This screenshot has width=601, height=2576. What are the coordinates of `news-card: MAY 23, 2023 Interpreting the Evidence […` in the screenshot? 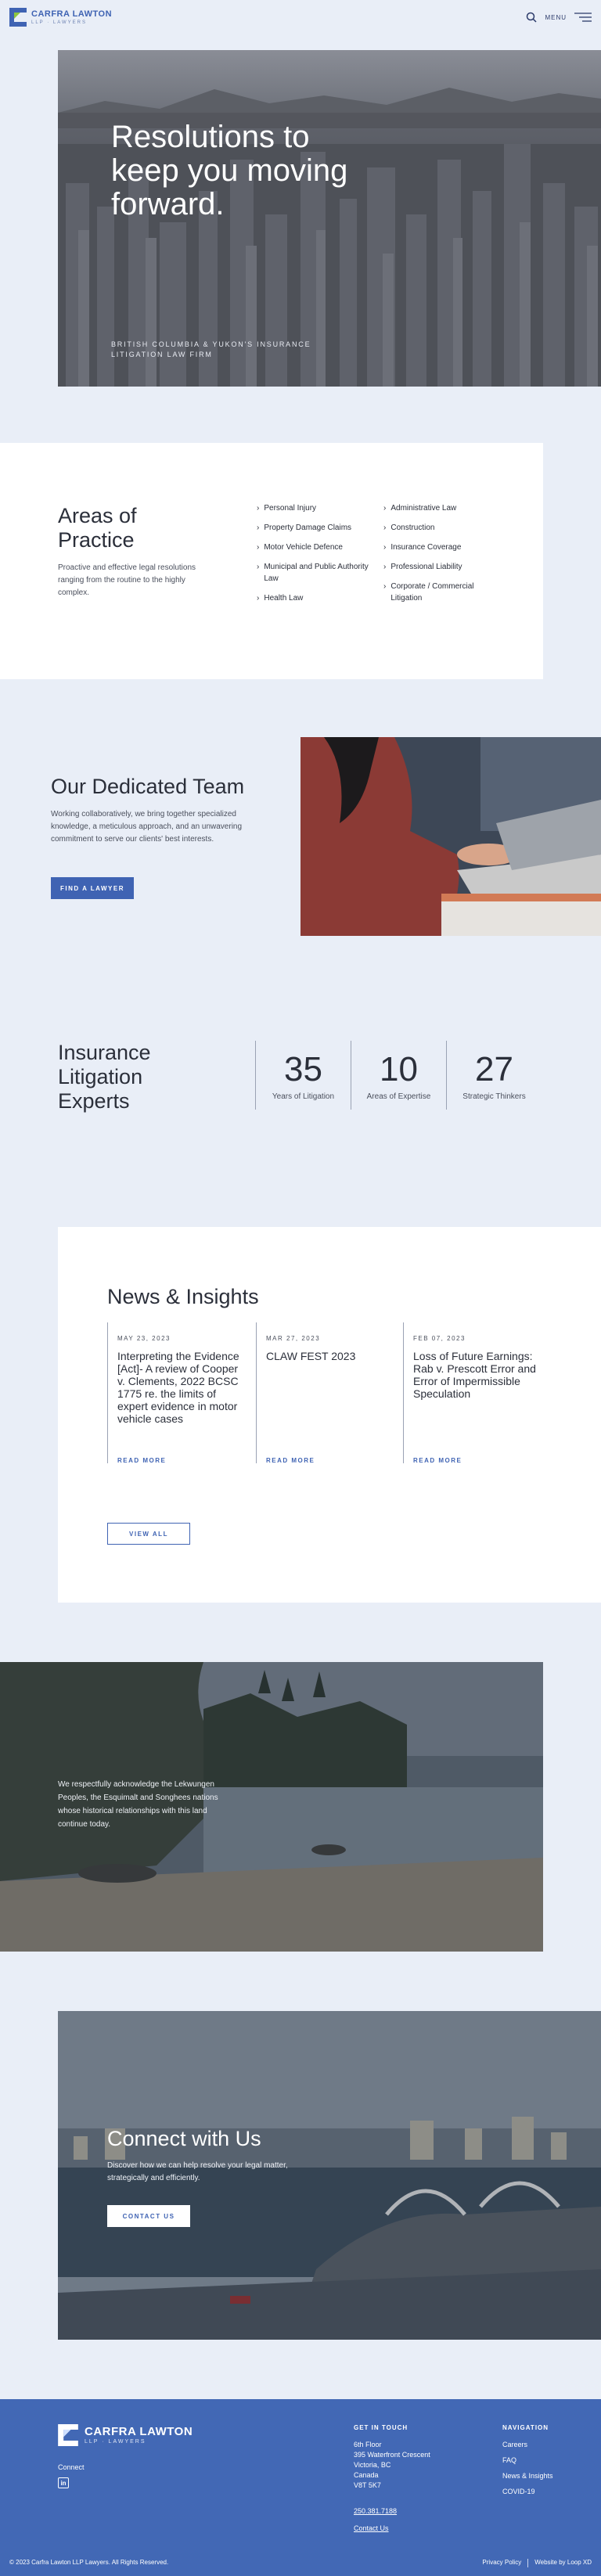 It's located at (180, 1393).